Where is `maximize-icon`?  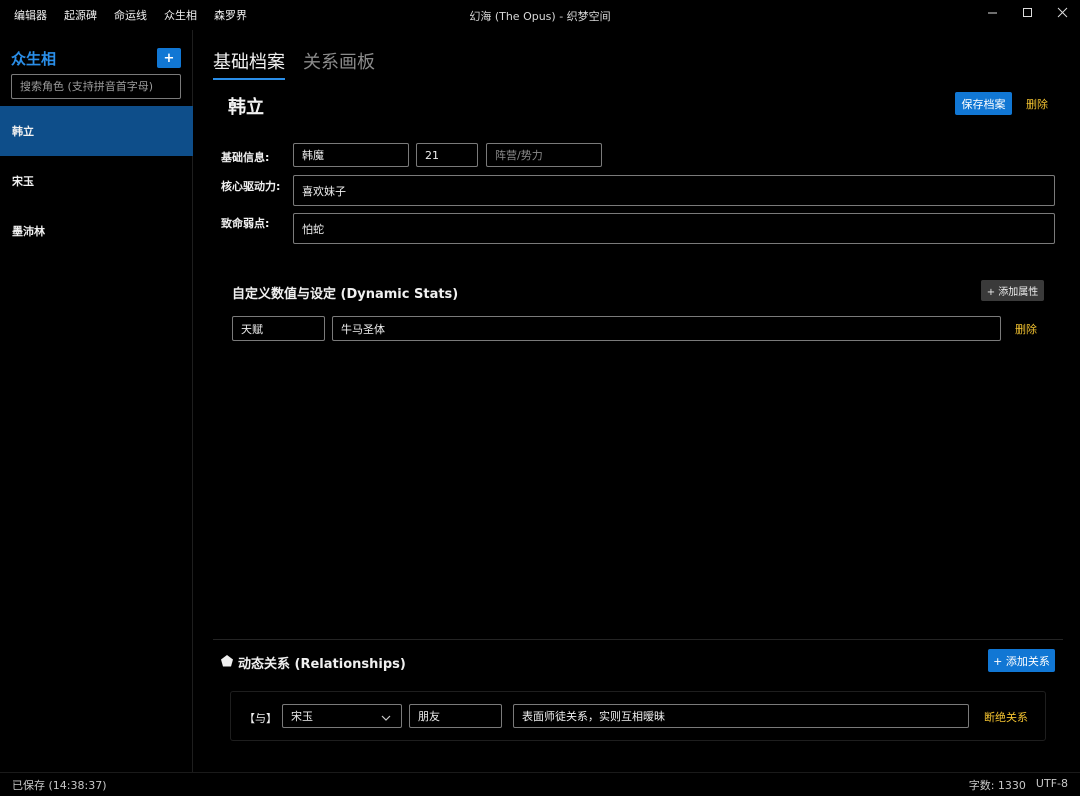
maximize-icon is located at coordinates (1027, 12).